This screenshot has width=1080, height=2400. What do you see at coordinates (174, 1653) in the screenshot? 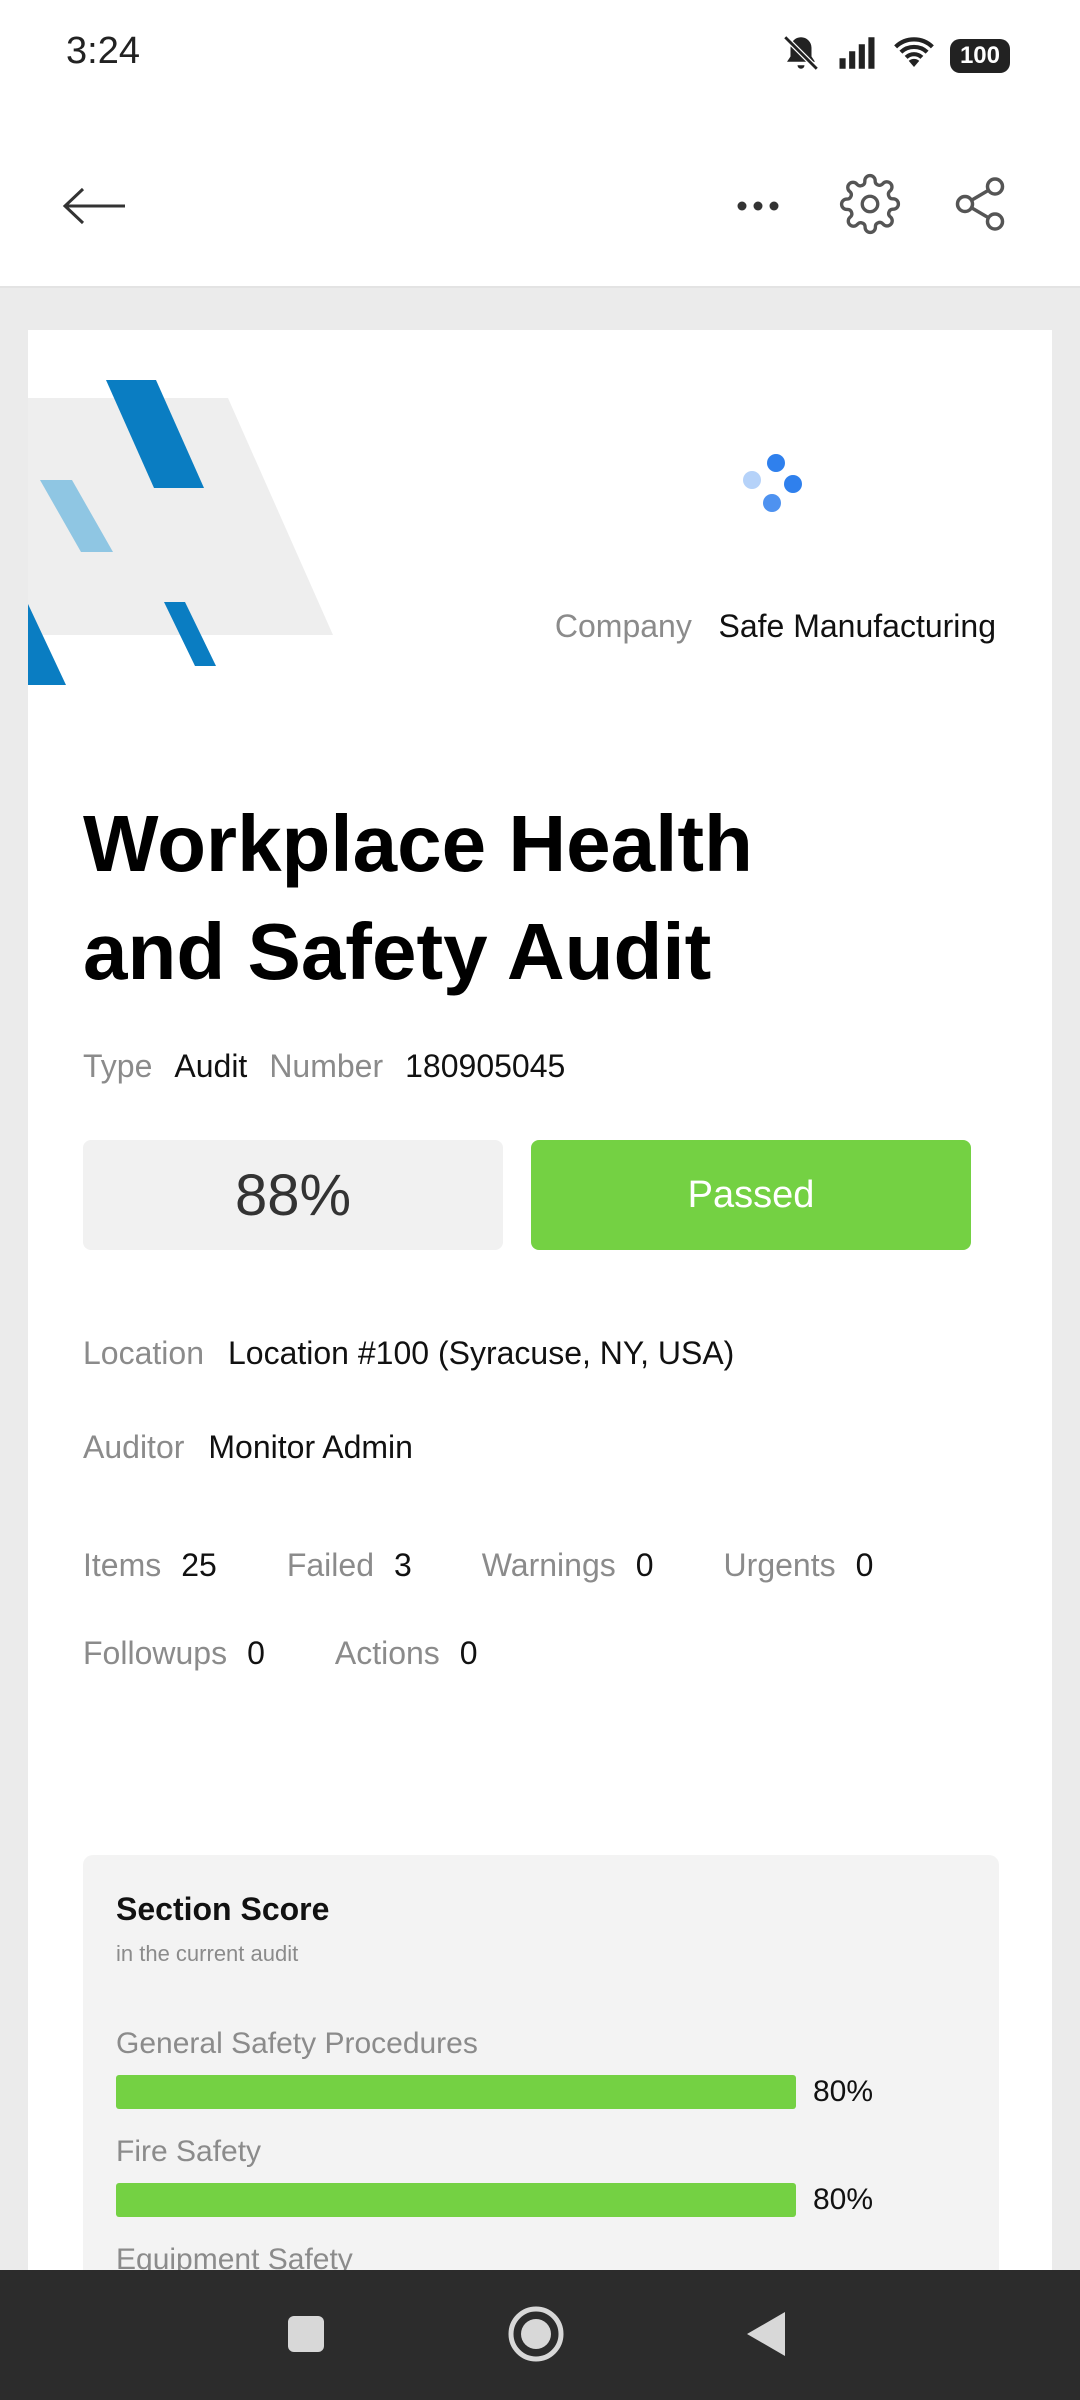
I see `stat-followups: Followups 0` at bounding box center [174, 1653].